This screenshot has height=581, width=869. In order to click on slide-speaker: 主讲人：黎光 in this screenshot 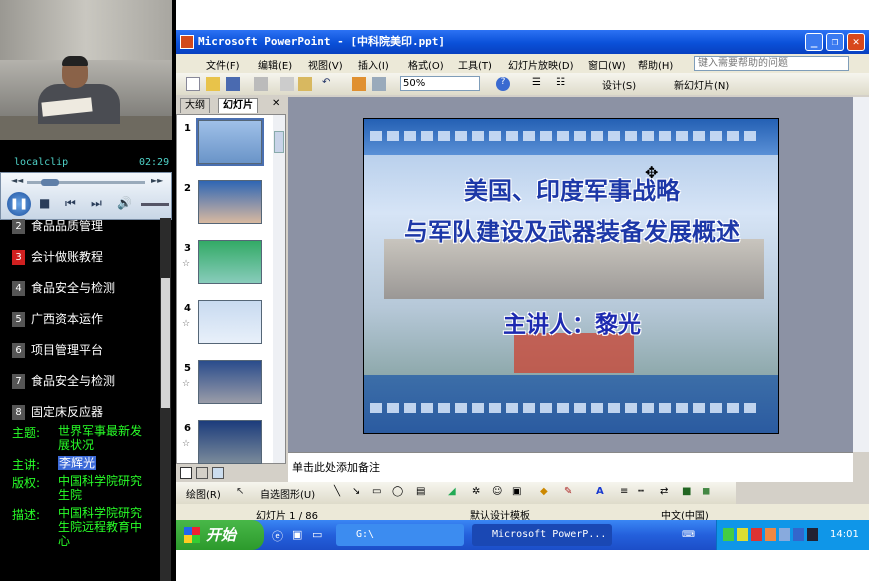, I will do `click(571, 322)`.